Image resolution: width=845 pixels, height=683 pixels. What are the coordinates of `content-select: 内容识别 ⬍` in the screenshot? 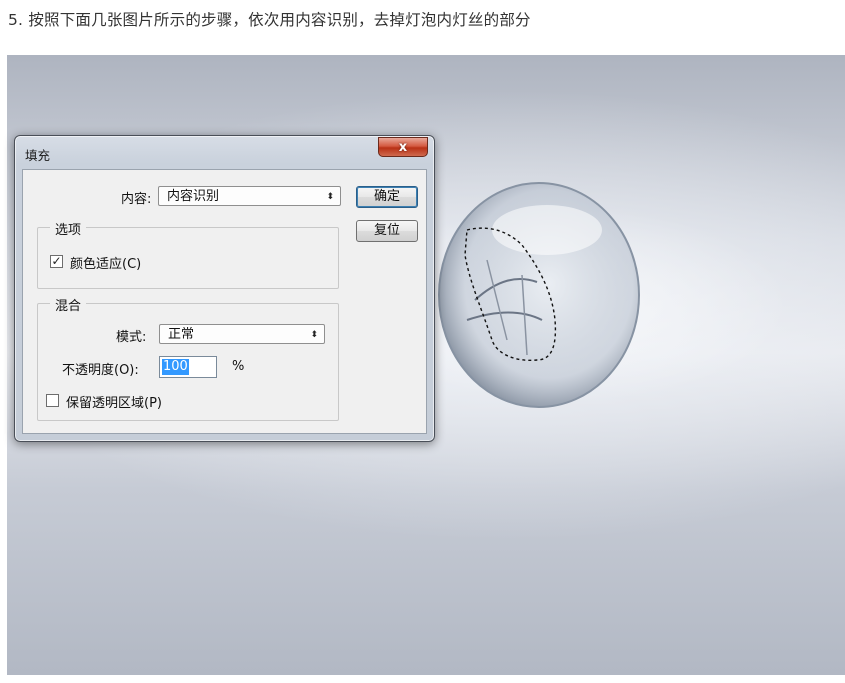 It's located at (249, 196).